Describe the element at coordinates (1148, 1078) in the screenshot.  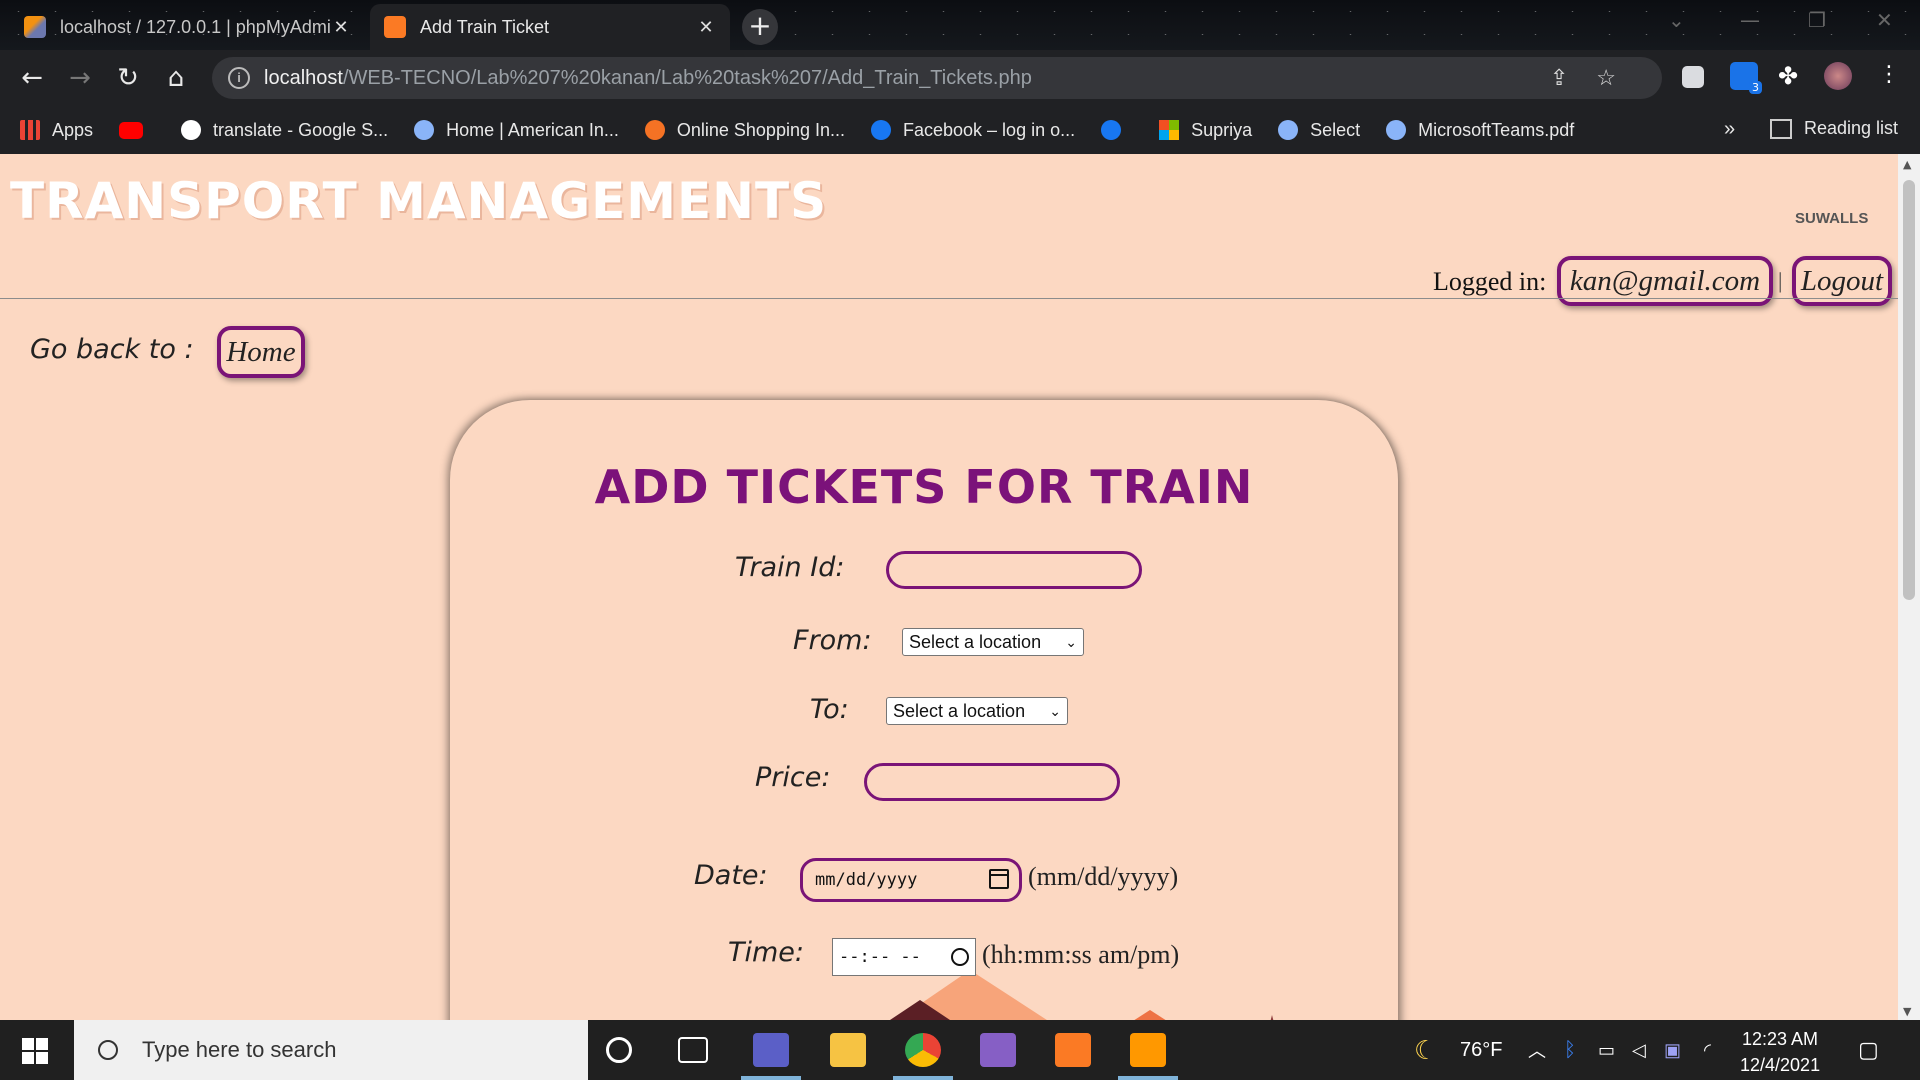
I see `sublime-running-indicator` at that location.